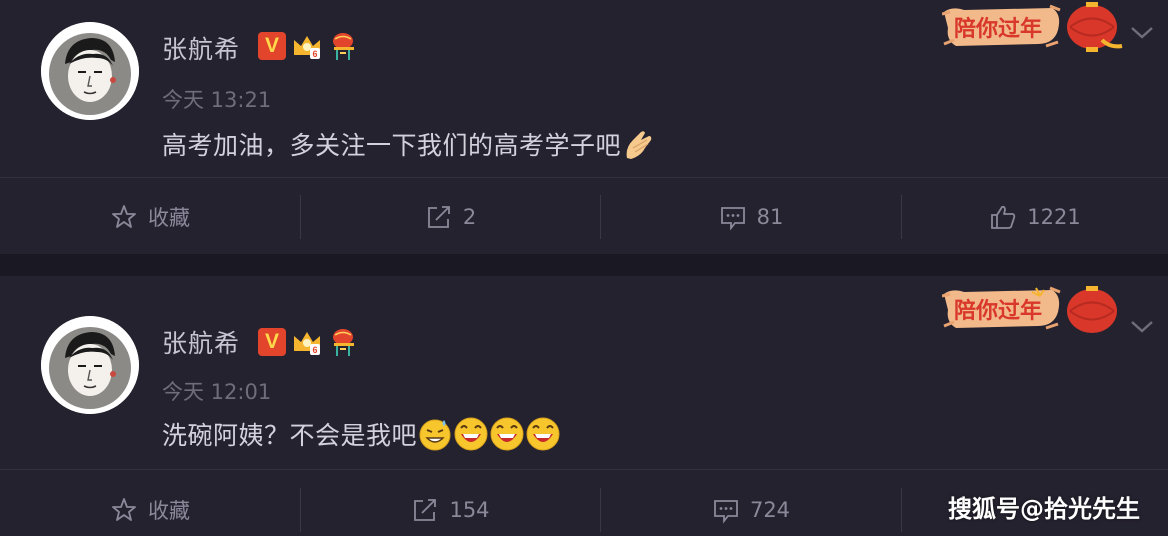 This screenshot has height=536, width=1168. I want to click on watermark: 搜狐号@拾光先生, so click(1044, 509).